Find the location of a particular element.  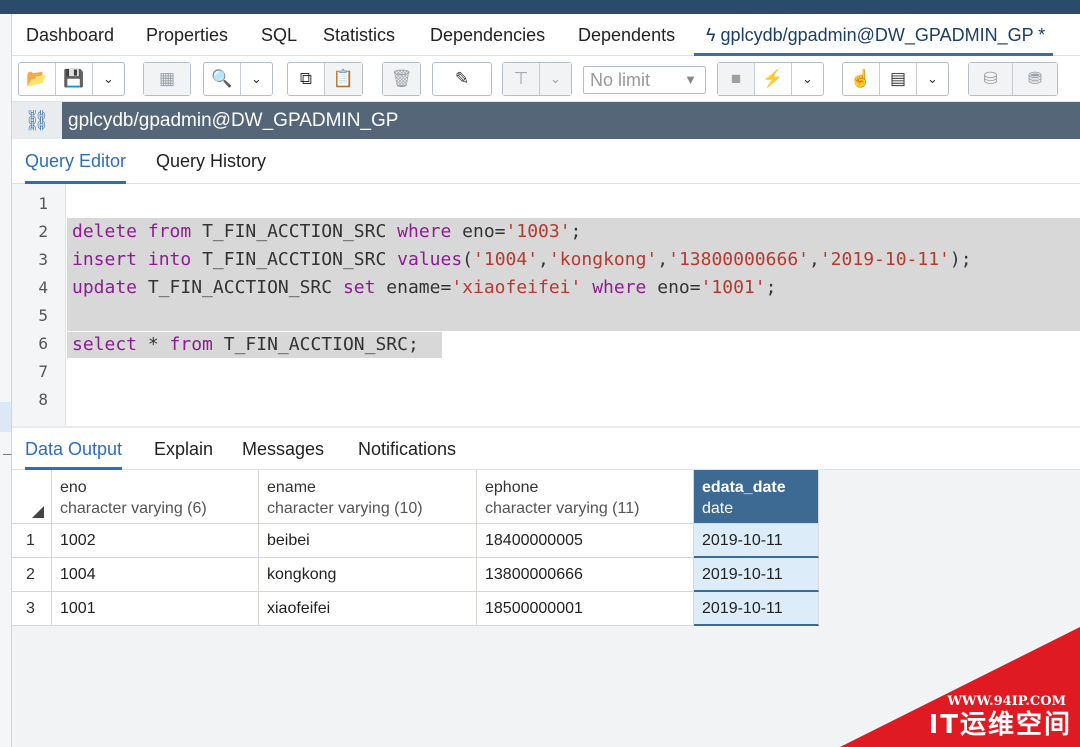

explain-icon: ☝ is located at coordinates (861, 79).